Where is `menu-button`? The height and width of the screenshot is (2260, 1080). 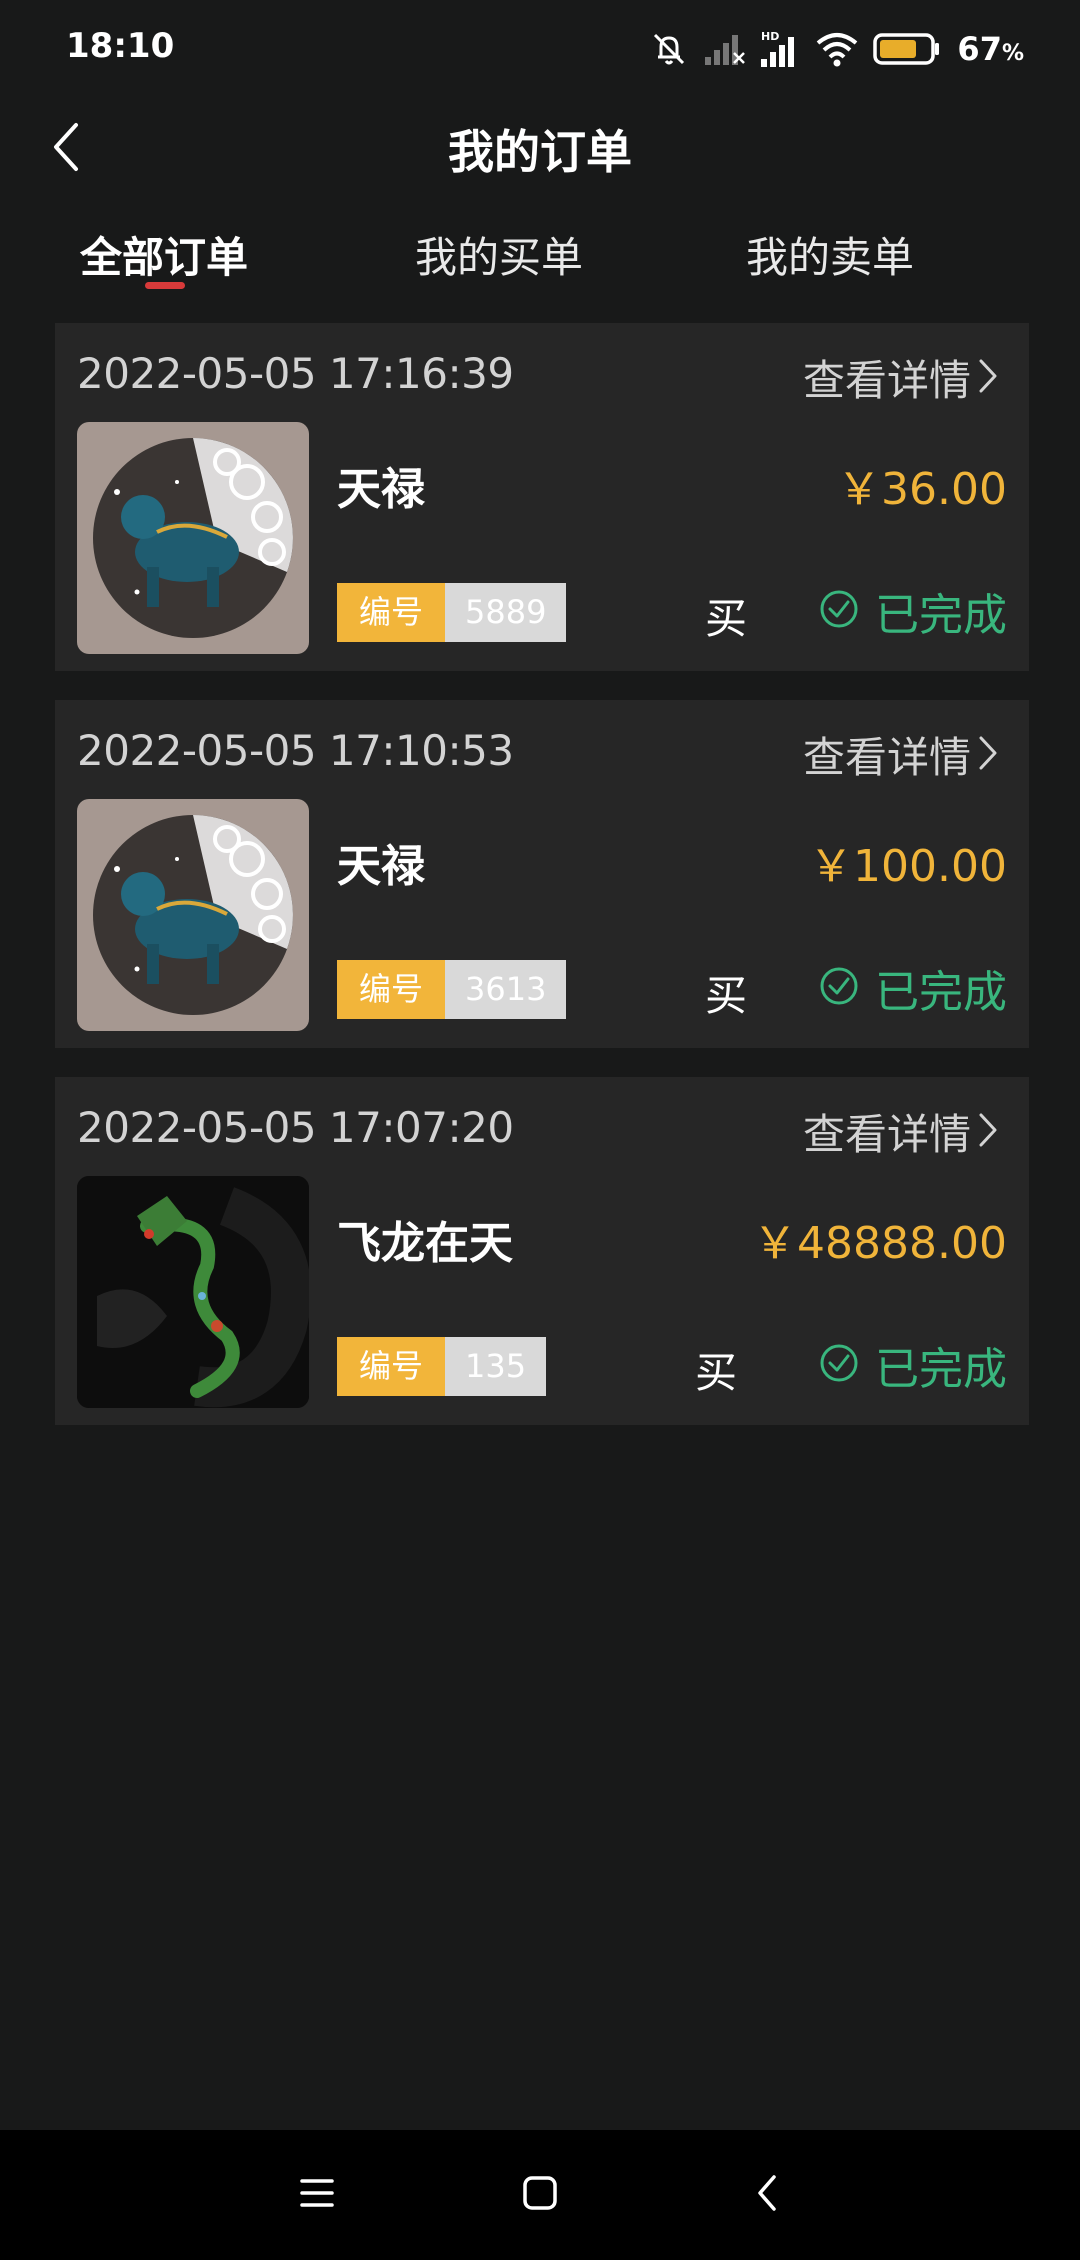 menu-button is located at coordinates (317, 2195).